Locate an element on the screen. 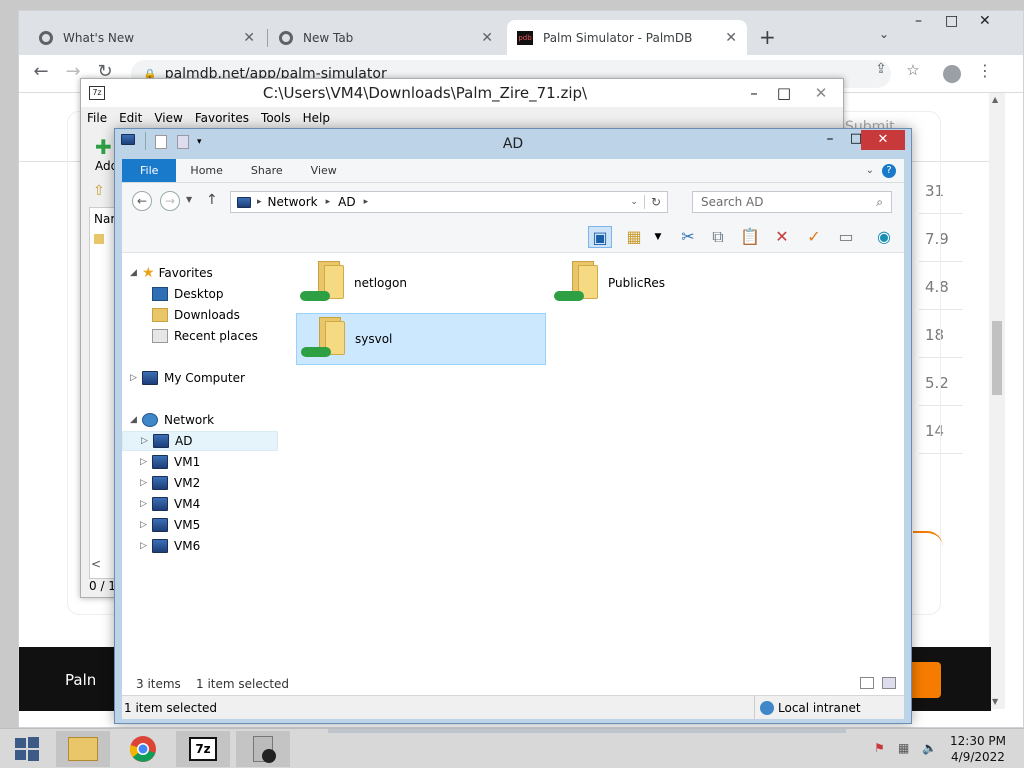 The height and width of the screenshot is (768, 1024). menu-favorites: Favorites is located at coordinates (222, 118).